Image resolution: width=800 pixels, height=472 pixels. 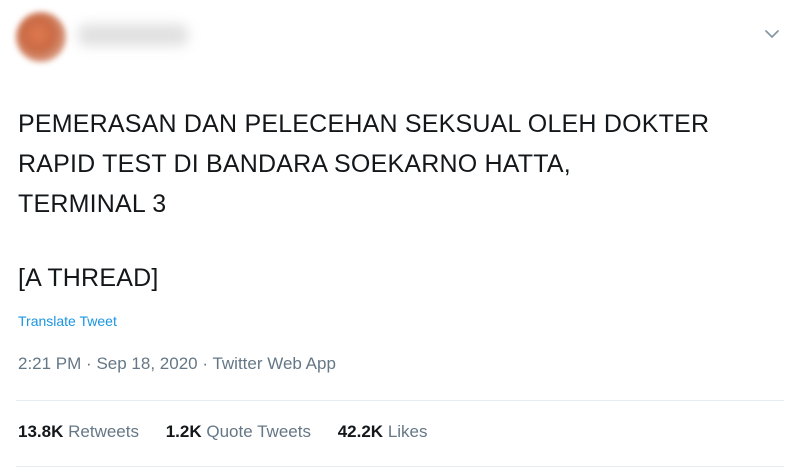 I want to click on avatar, so click(x=41, y=37).